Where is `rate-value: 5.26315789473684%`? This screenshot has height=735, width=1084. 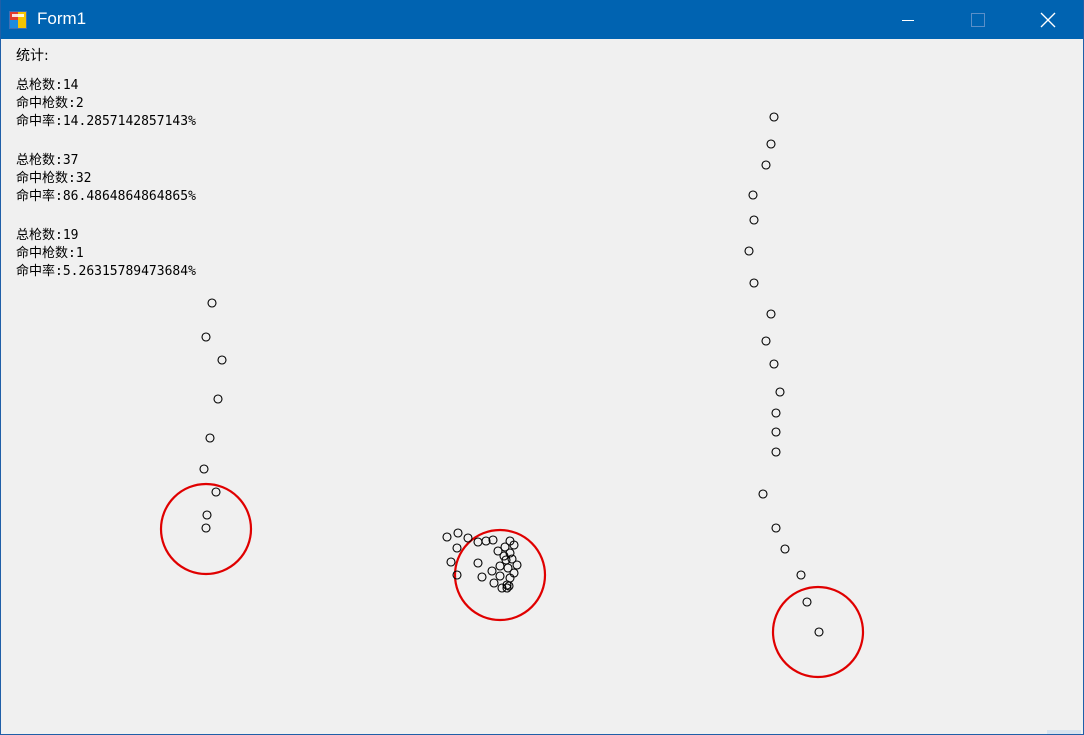
rate-value: 5.26315789473684% is located at coordinates (129, 271).